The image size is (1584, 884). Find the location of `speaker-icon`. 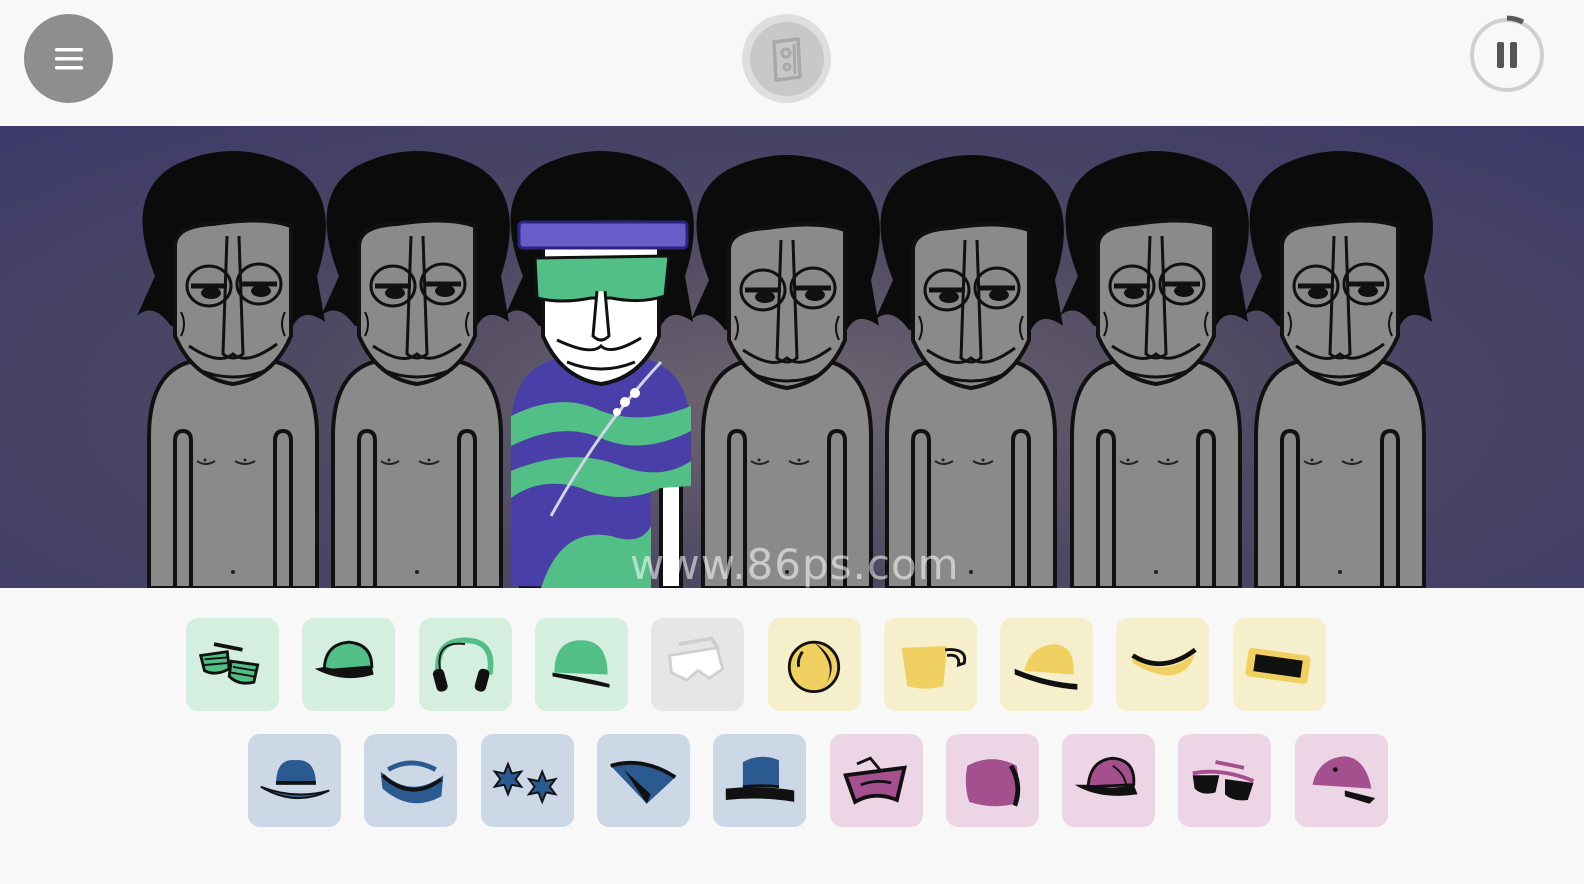

speaker-icon is located at coordinates (786, 59).